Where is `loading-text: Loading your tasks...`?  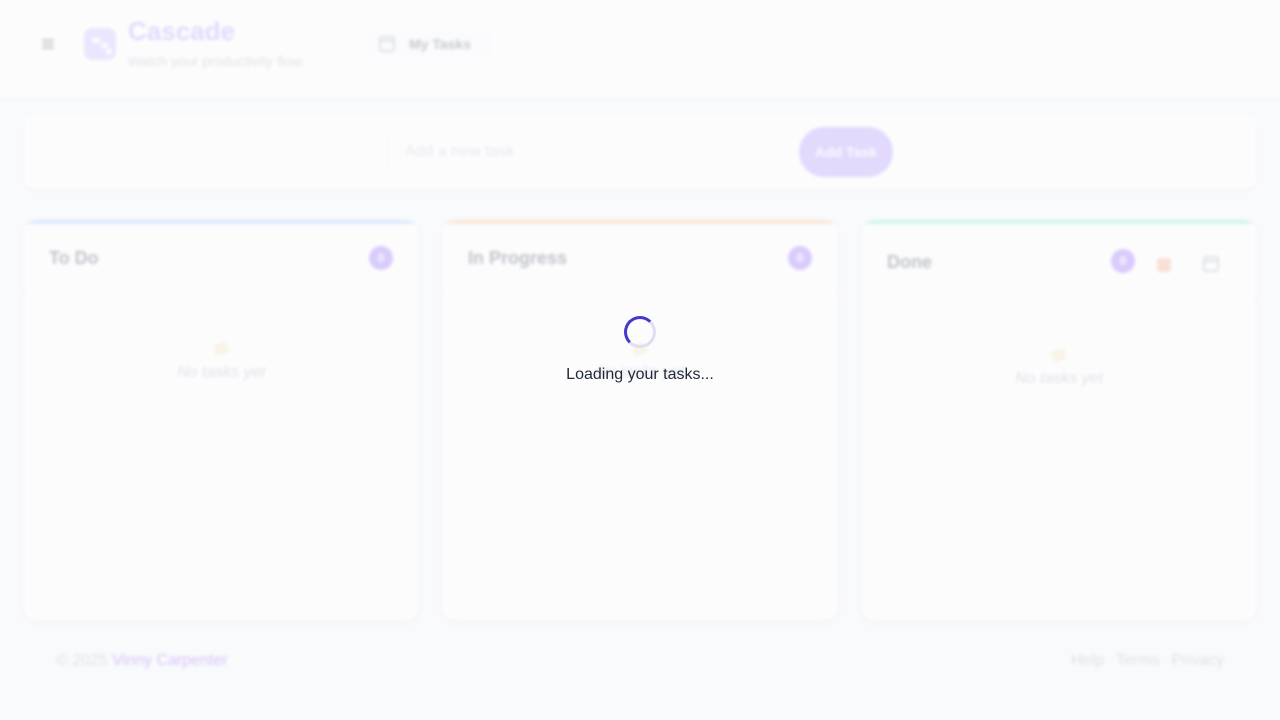
loading-text: Loading your tasks... is located at coordinates (640, 374).